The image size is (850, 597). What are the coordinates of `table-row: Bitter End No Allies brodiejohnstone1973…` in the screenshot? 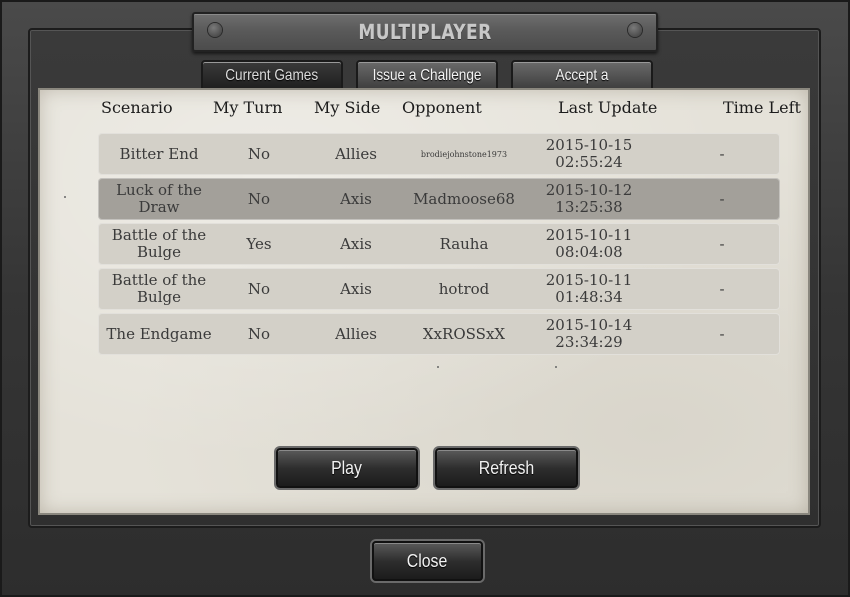 It's located at (439, 154).